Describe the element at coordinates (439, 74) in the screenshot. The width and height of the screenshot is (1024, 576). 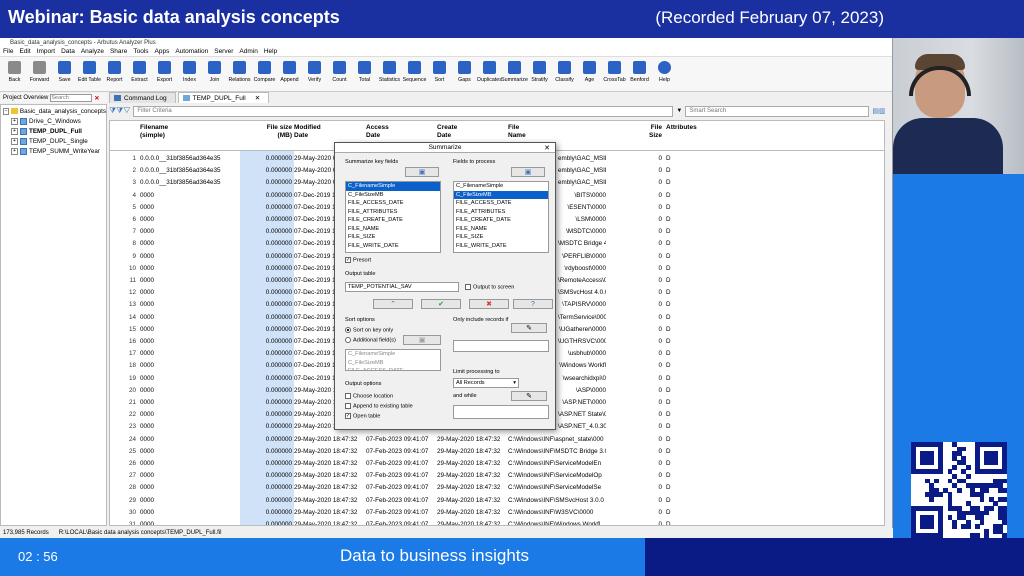
I see `toolbar-sort-button: Sort` at that location.